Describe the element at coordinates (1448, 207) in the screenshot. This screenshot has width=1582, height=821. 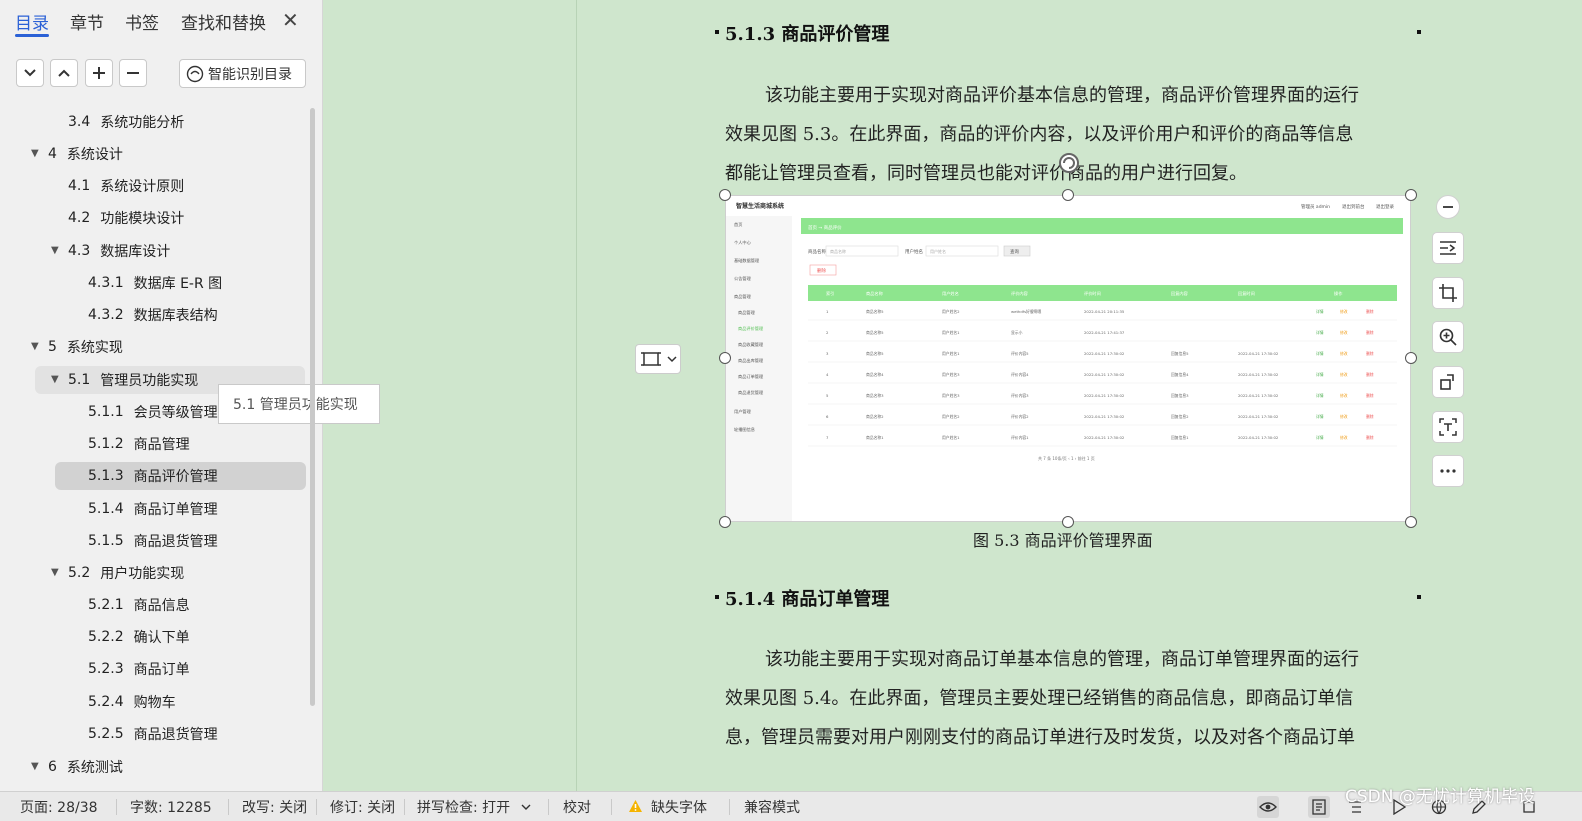
I see `collapse-toolbar-button` at that location.